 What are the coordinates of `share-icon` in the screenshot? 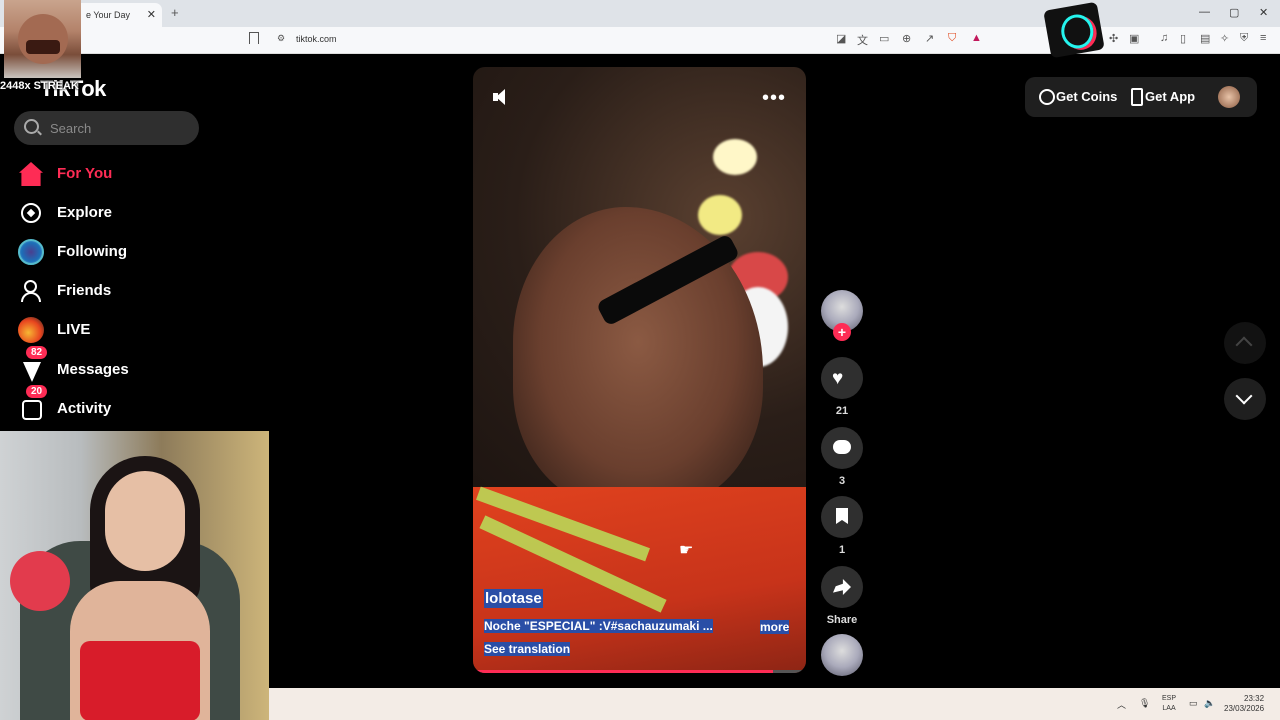 It's located at (842, 587).